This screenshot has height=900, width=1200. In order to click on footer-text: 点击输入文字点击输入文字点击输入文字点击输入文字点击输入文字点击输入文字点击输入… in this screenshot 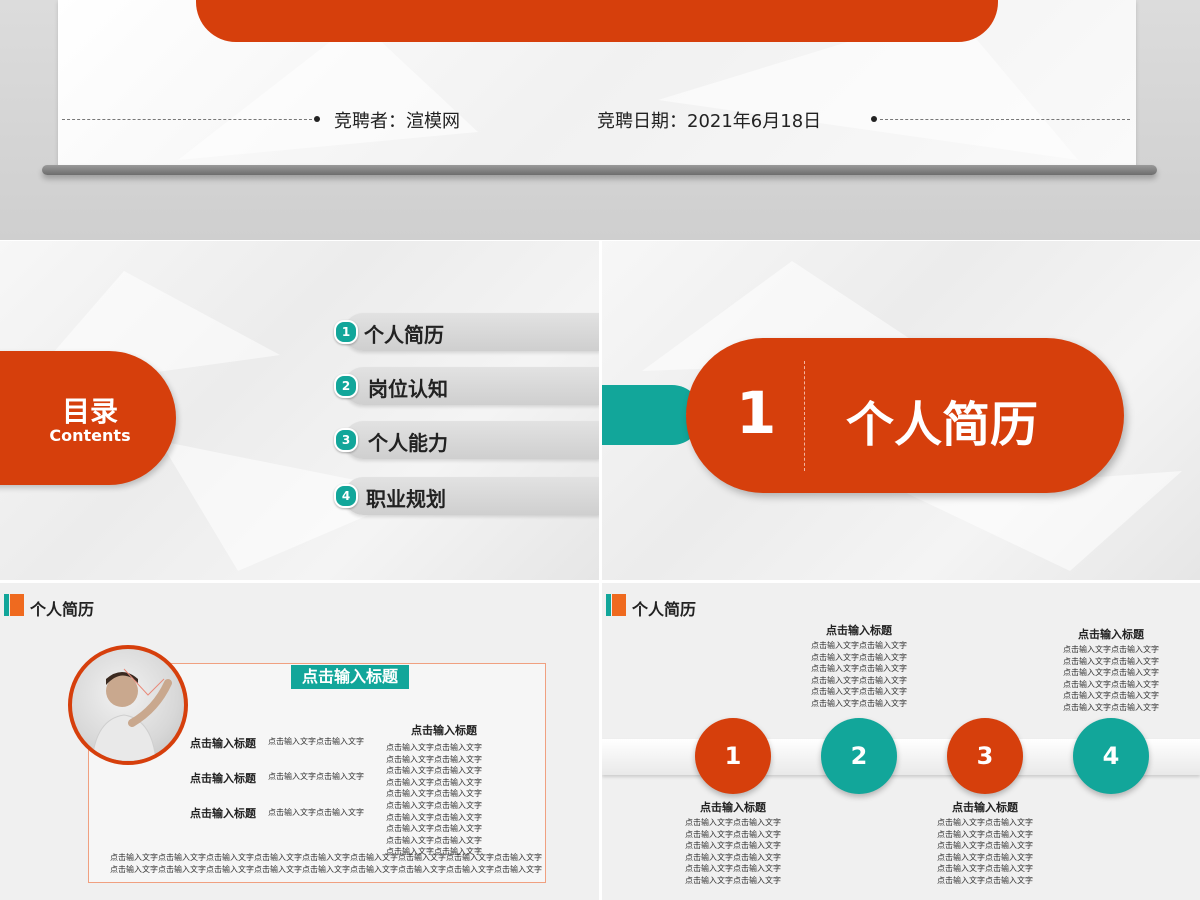, I will do `click(326, 863)`.